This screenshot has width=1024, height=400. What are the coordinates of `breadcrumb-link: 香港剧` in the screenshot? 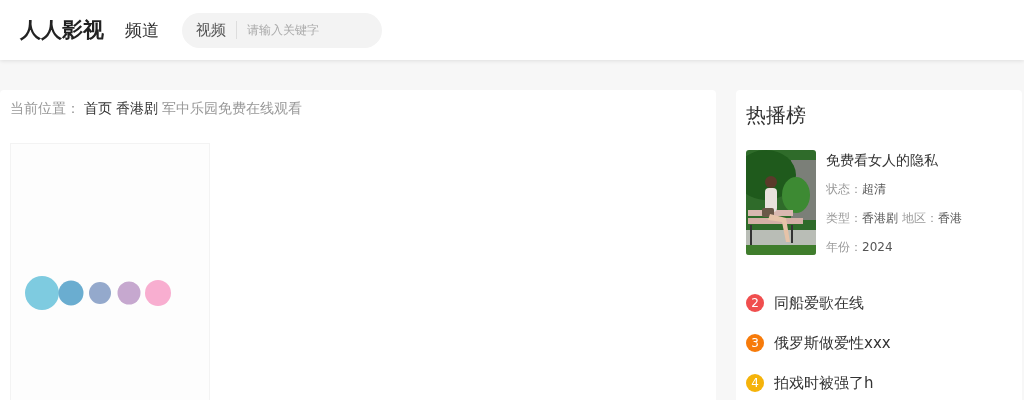 It's located at (137, 112).